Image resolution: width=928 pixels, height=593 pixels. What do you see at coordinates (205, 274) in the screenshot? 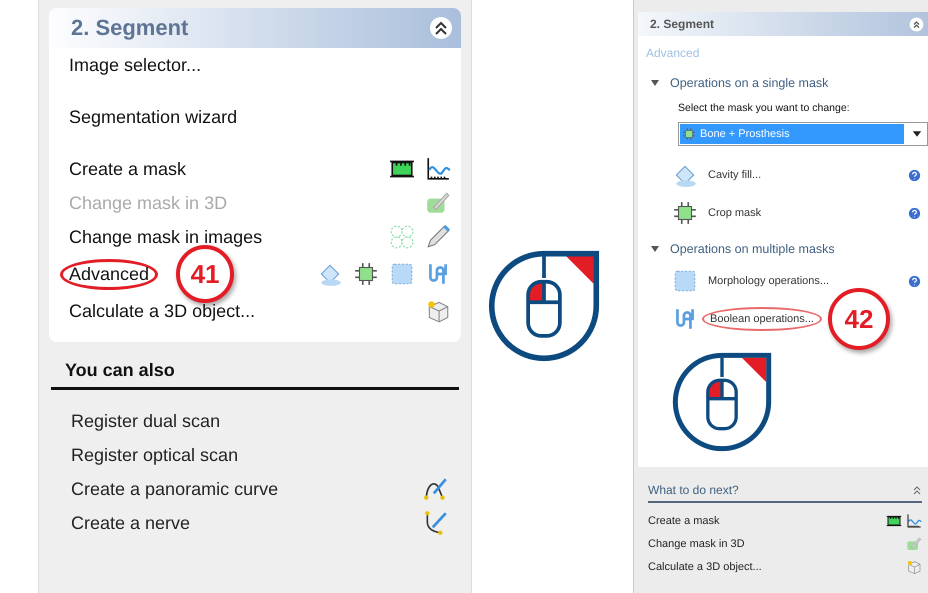
I see `step-number-badge: 41` at bounding box center [205, 274].